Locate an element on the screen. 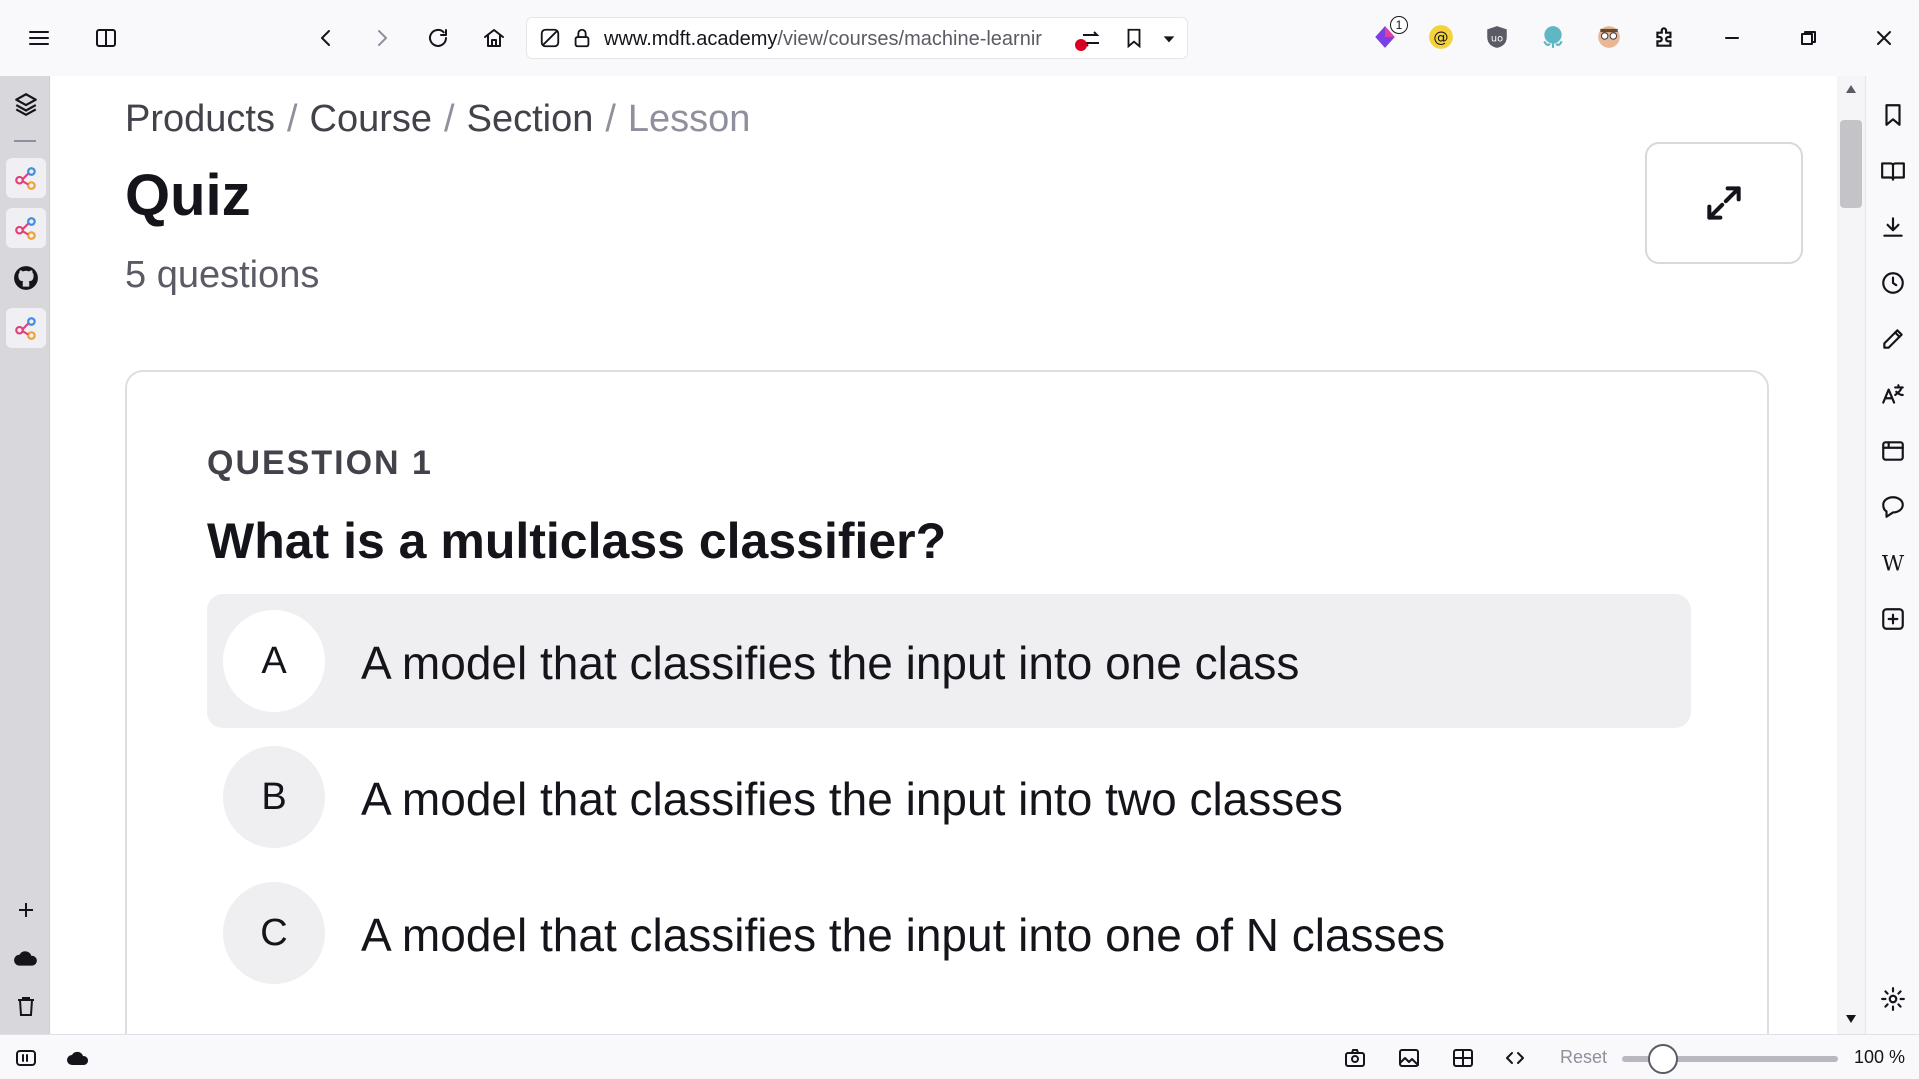 This screenshot has height=1079, width=1919. history-icon is located at coordinates (1893, 283).